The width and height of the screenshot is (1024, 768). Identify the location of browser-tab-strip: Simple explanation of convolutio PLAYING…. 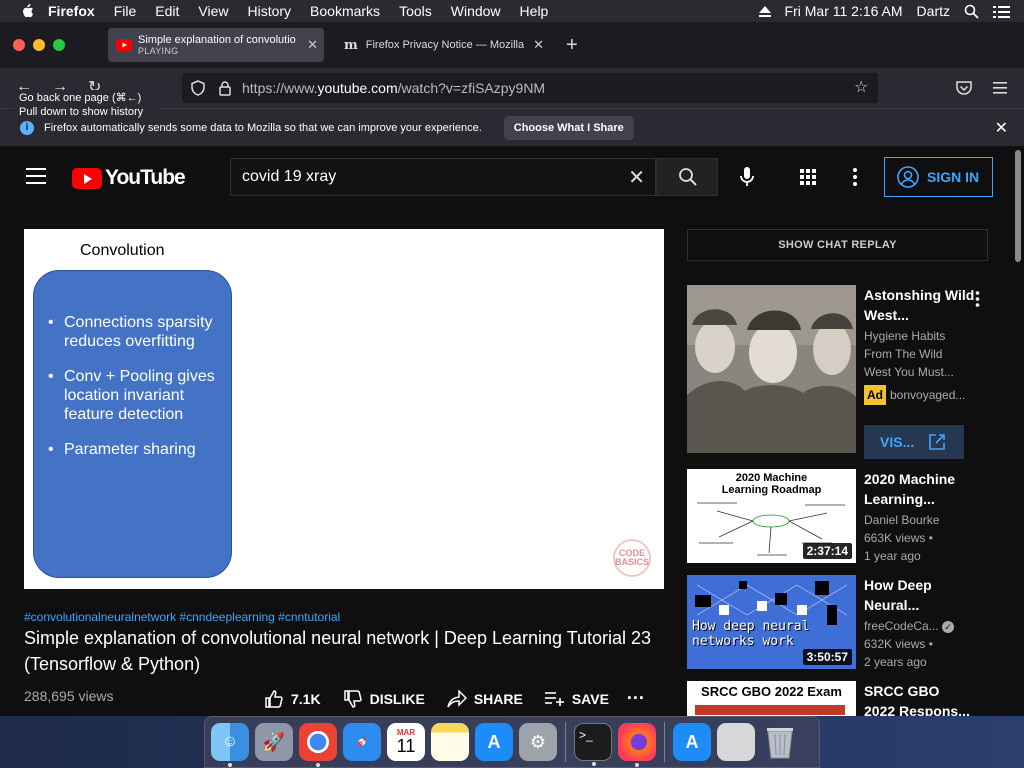
(512, 45).